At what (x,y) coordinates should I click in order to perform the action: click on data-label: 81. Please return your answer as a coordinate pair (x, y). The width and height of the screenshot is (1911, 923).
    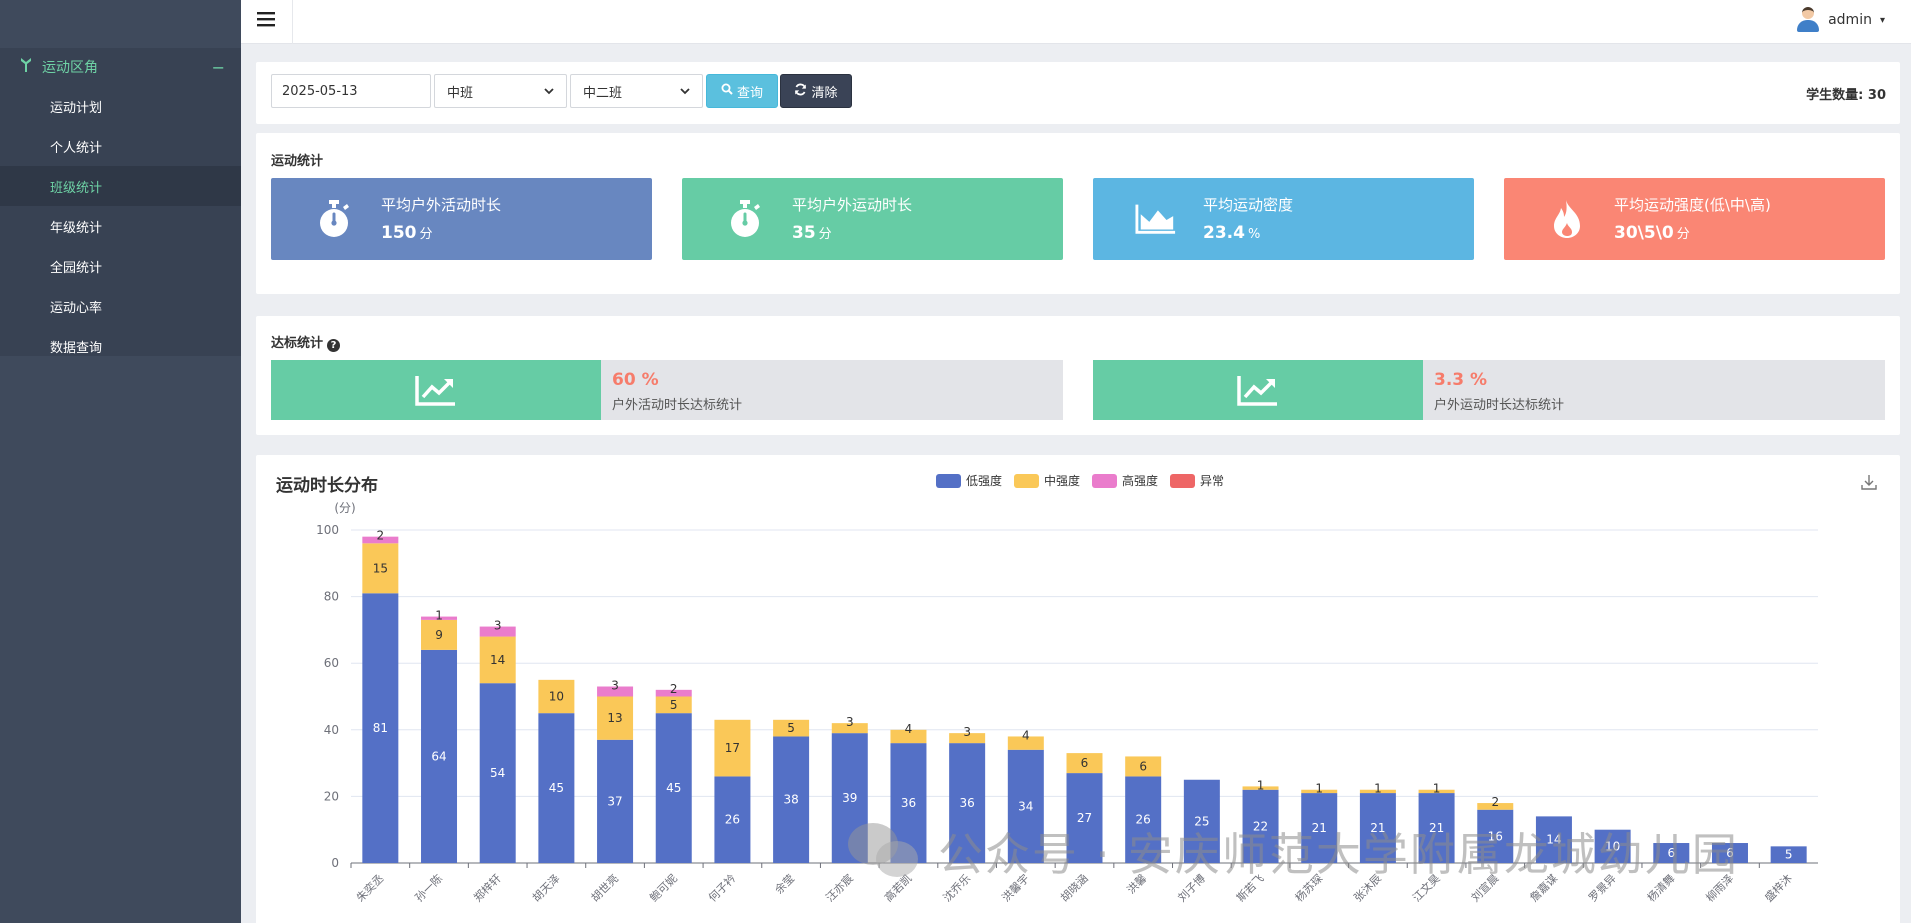
    Looking at the image, I should click on (380, 728).